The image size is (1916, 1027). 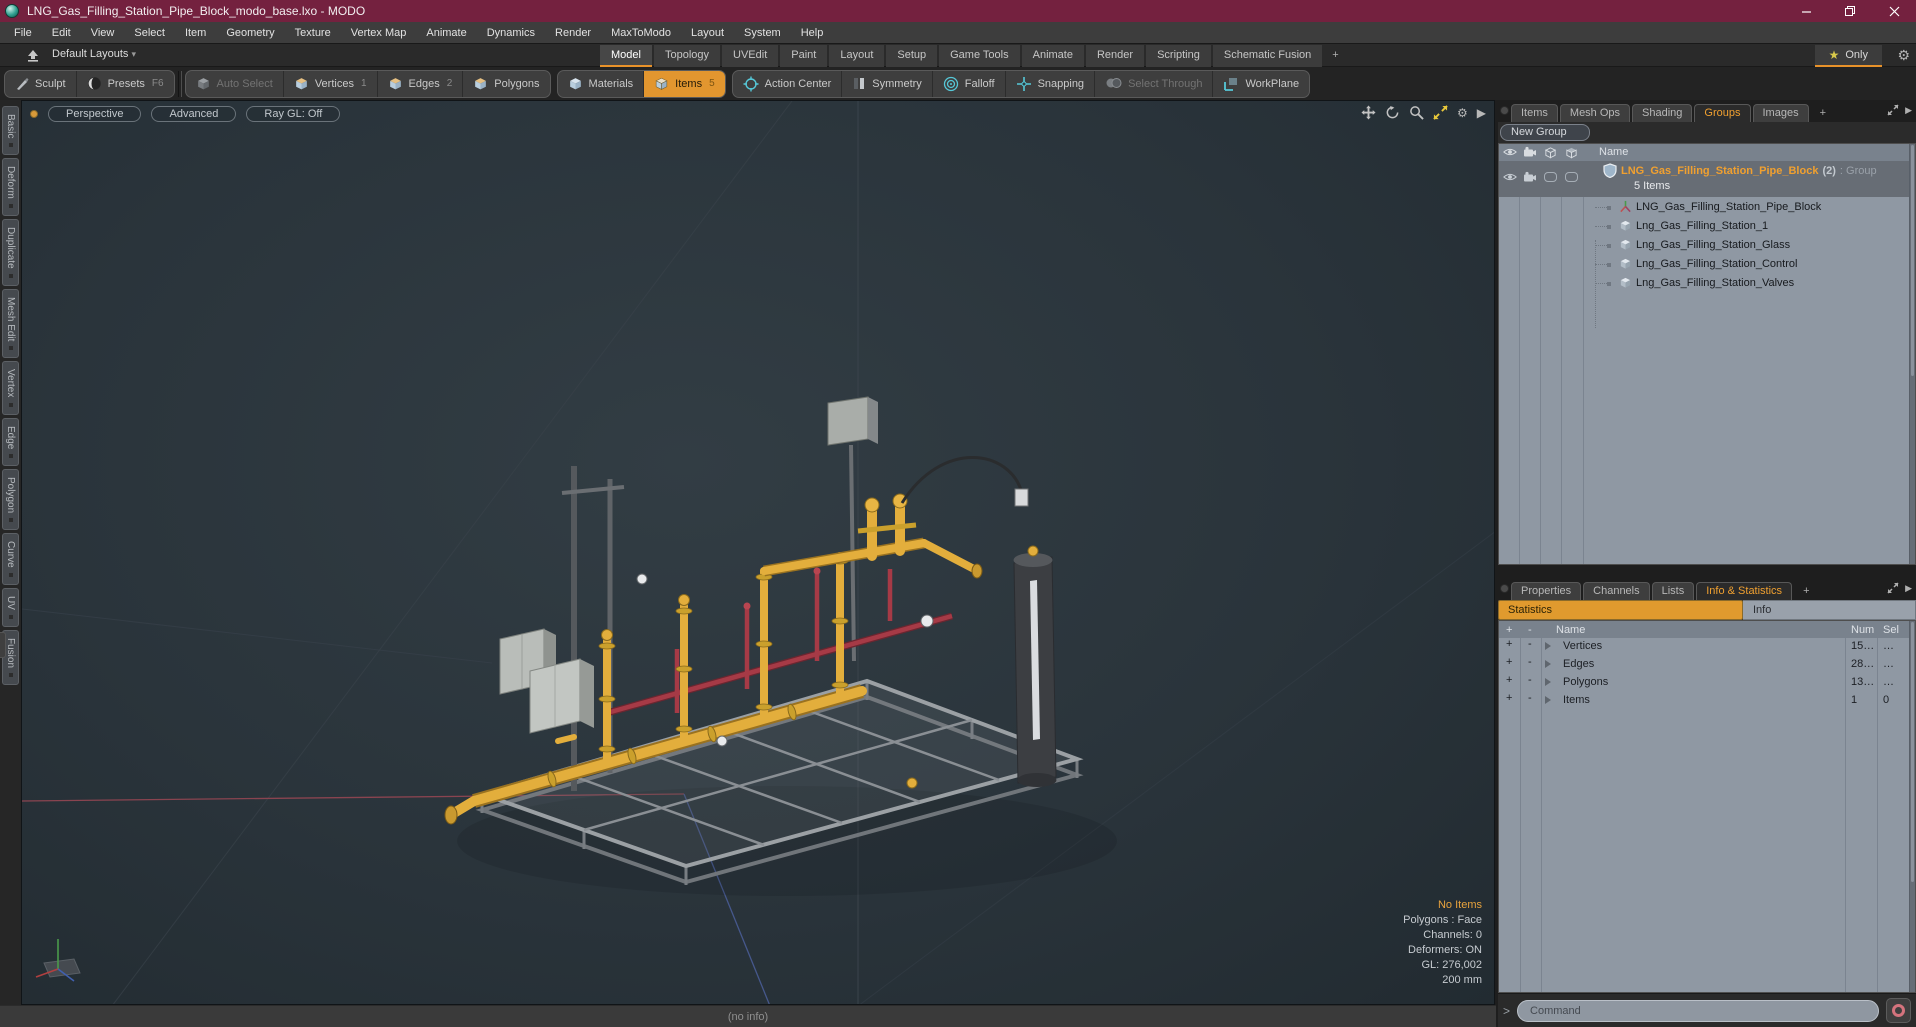 I want to click on panel-corner-icon, so click(x=1504, y=588).